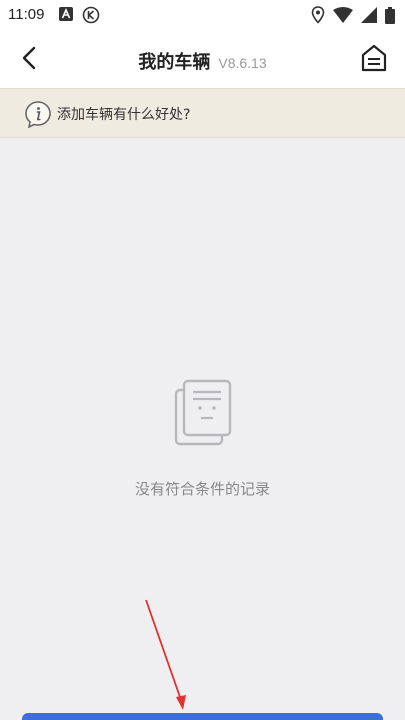 This screenshot has height=720, width=405. I want to click on a-badge-icon, so click(66, 14).